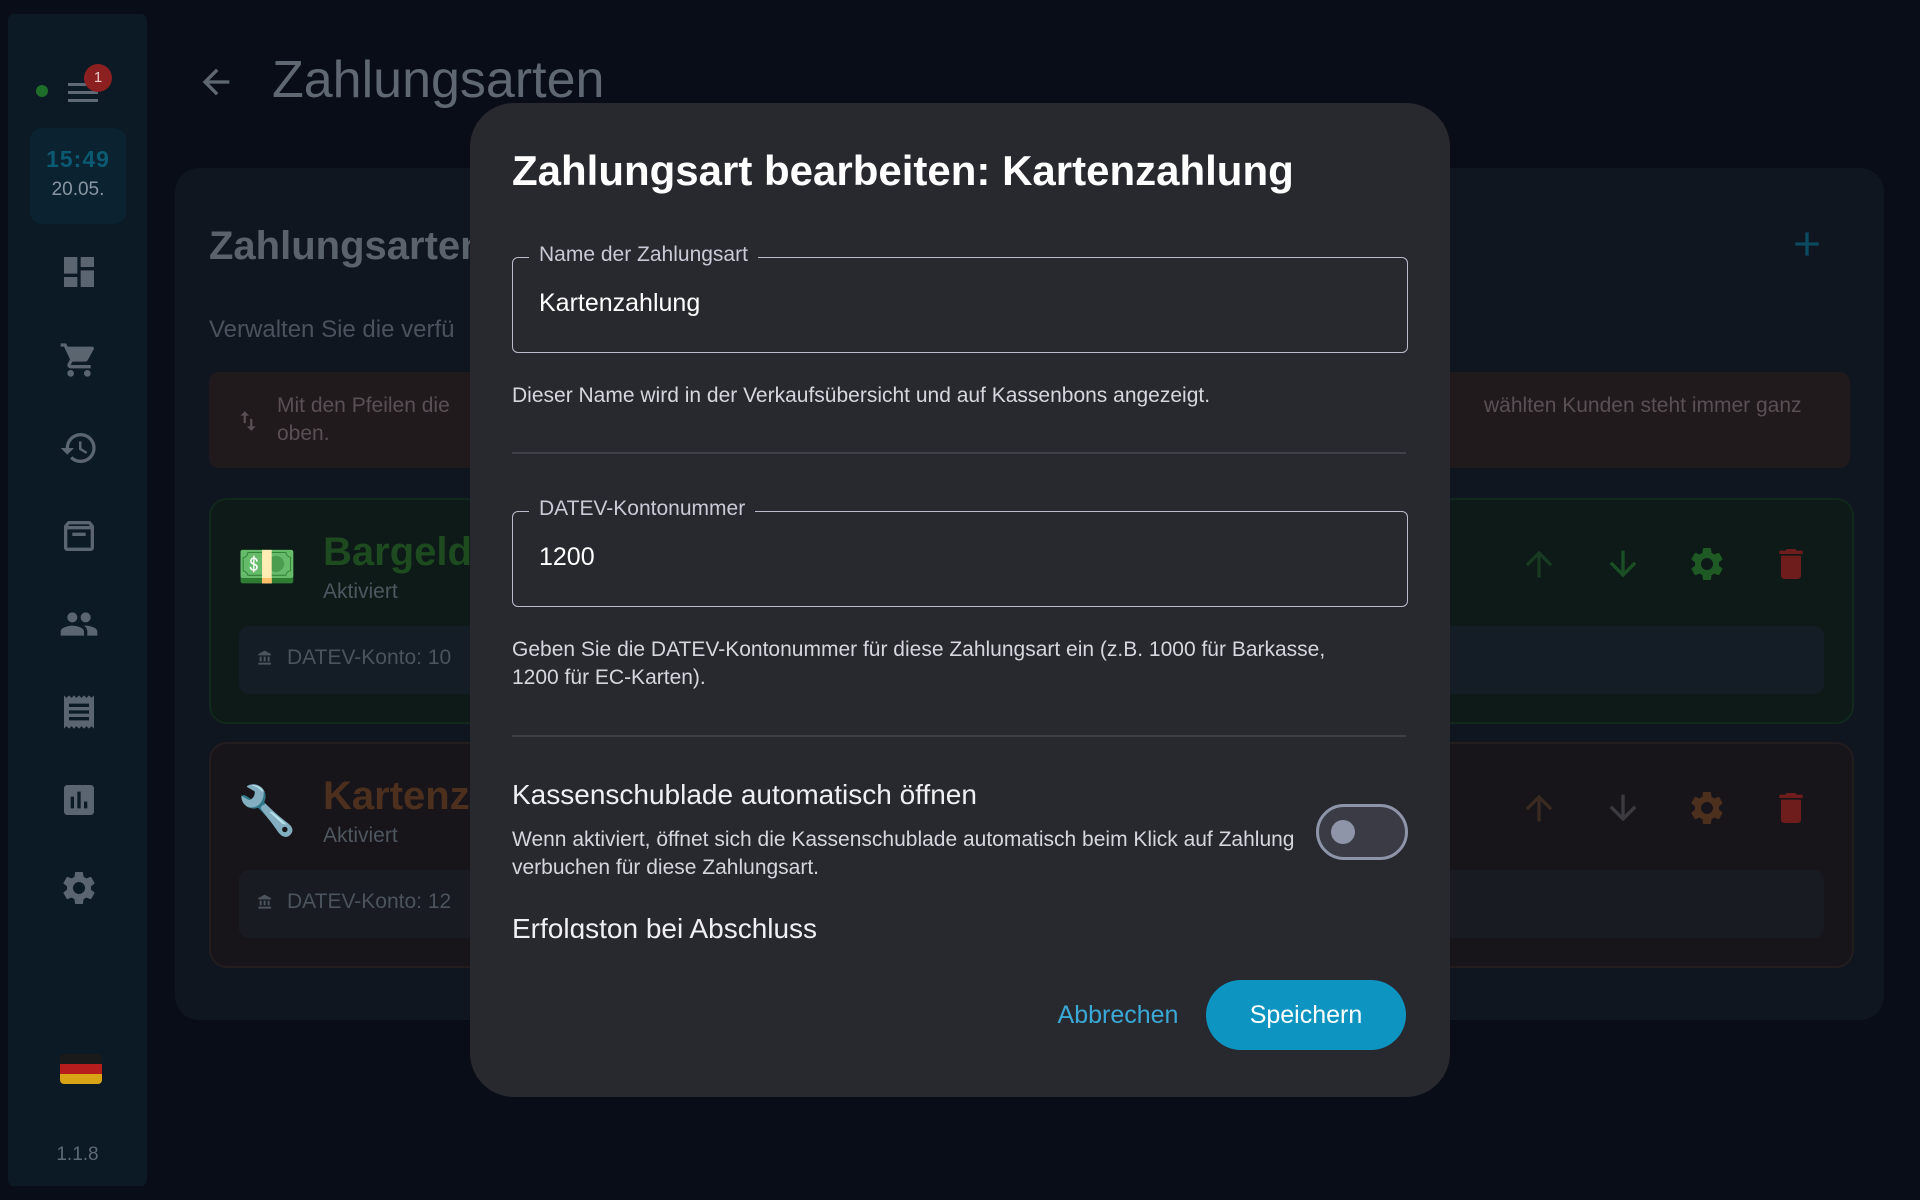 The image size is (1920, 1200). I want to click on archive-icon, so click(79, 536).